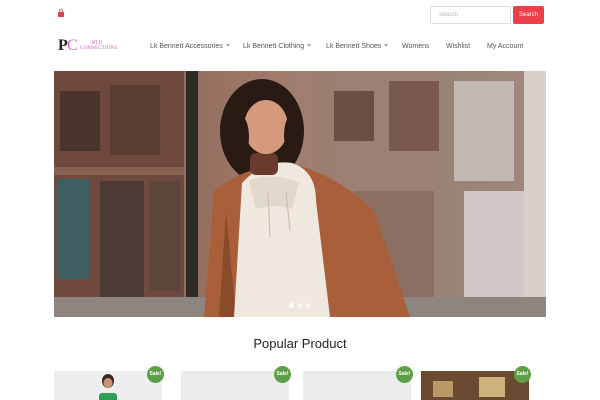  I want to click on nav-item-label: Wishlist, so click(458, 46).